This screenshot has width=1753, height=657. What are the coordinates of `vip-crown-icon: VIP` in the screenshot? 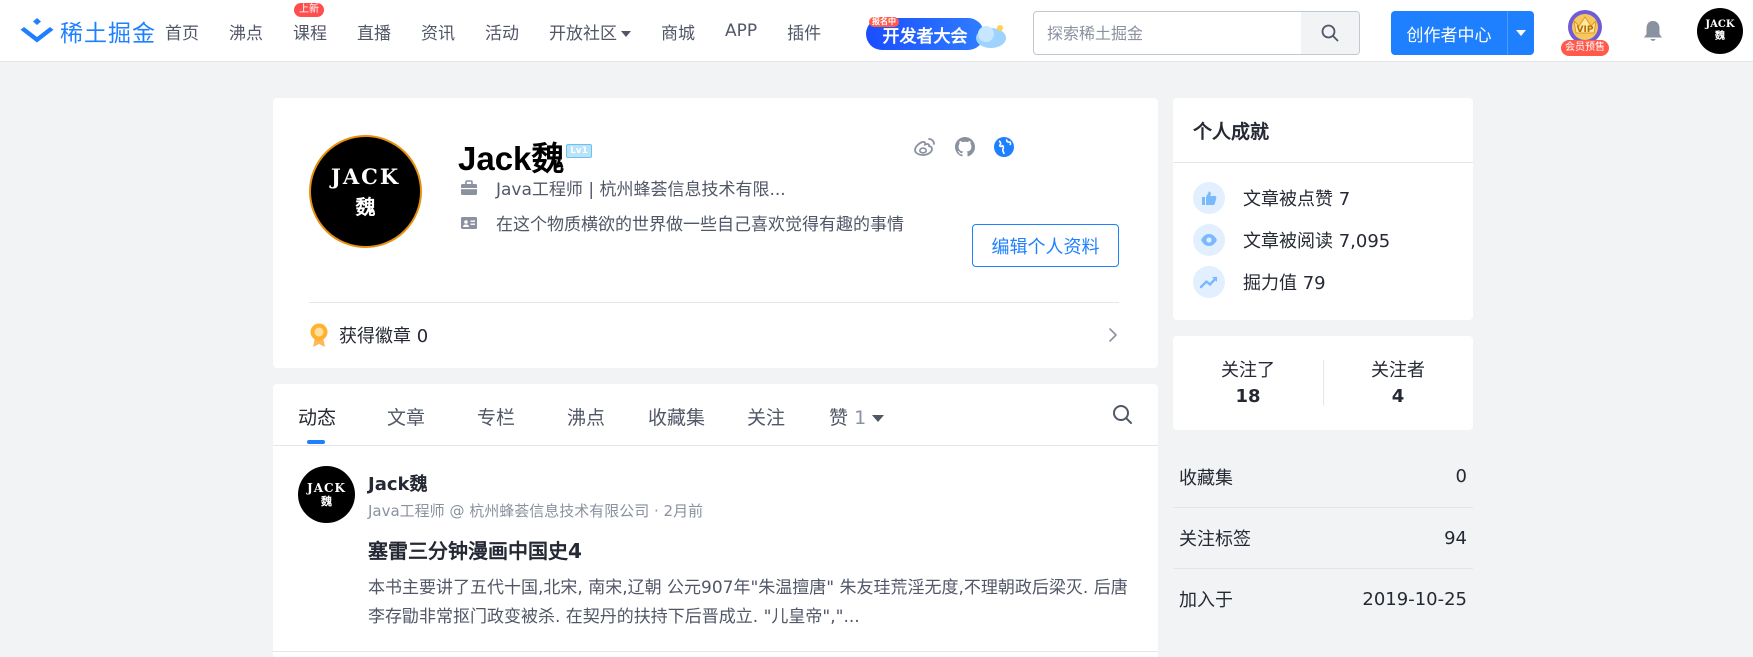 It's located at (1585, 27).